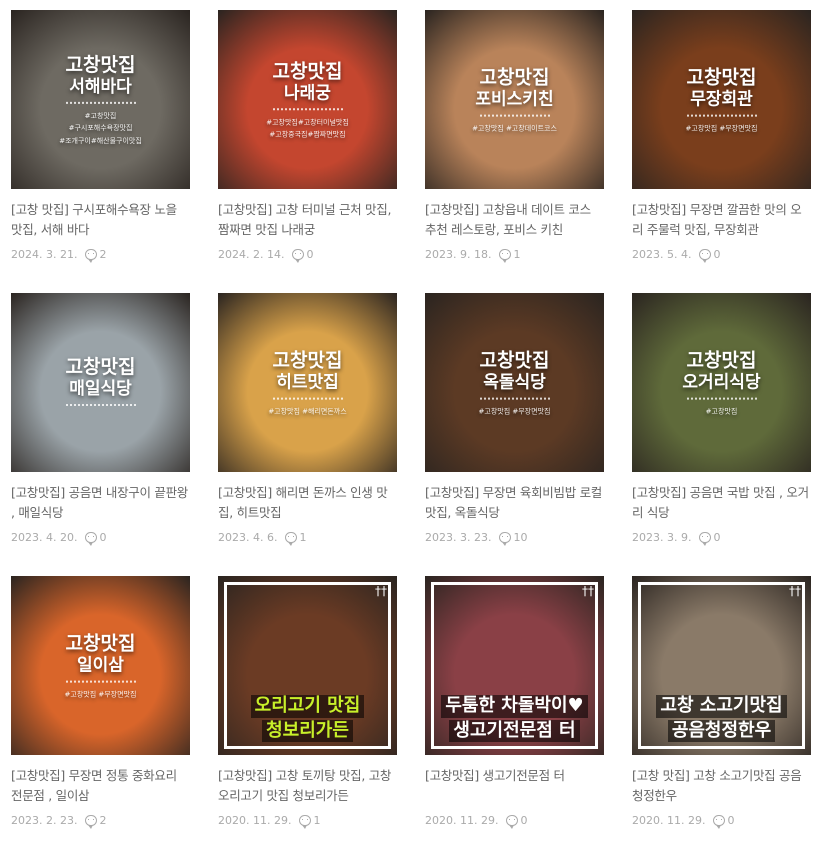 The height and width of the screenshot is (859, 822). What do you see at coordinates (307, 134) in the screenshot?
I see `overlay-hashtag: #고창중국집#짬짜면맛집` at bounding box center [307, 134].